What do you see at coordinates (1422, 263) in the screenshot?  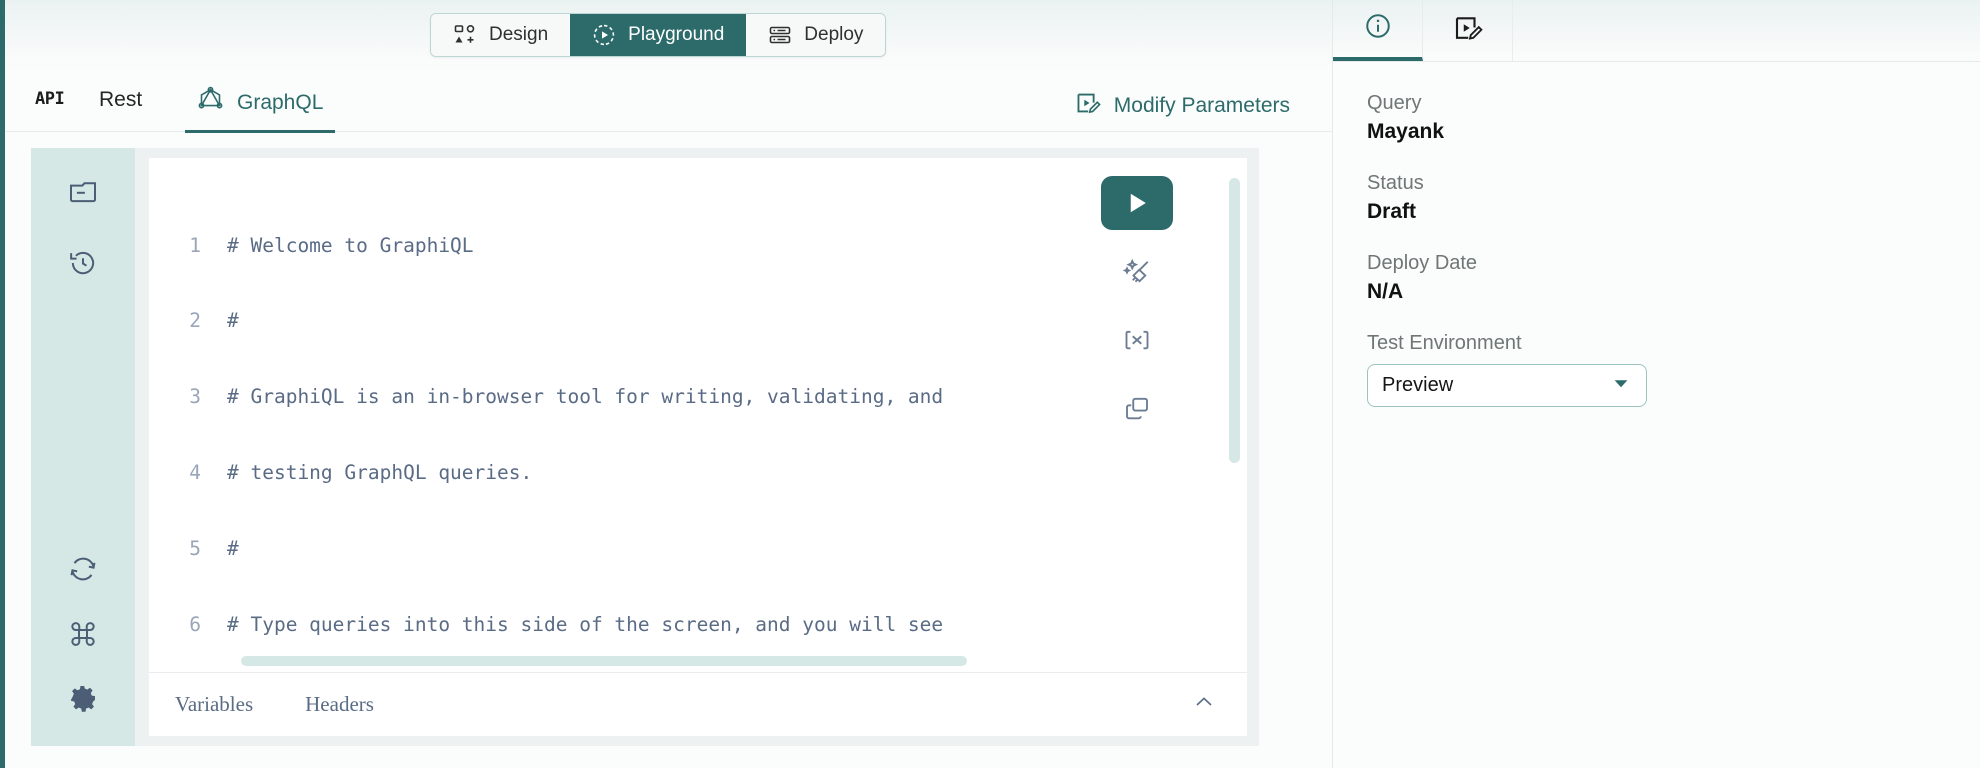 I see `field-deploy-date-label: Deploy Date` at bounding box center [1422, 263].